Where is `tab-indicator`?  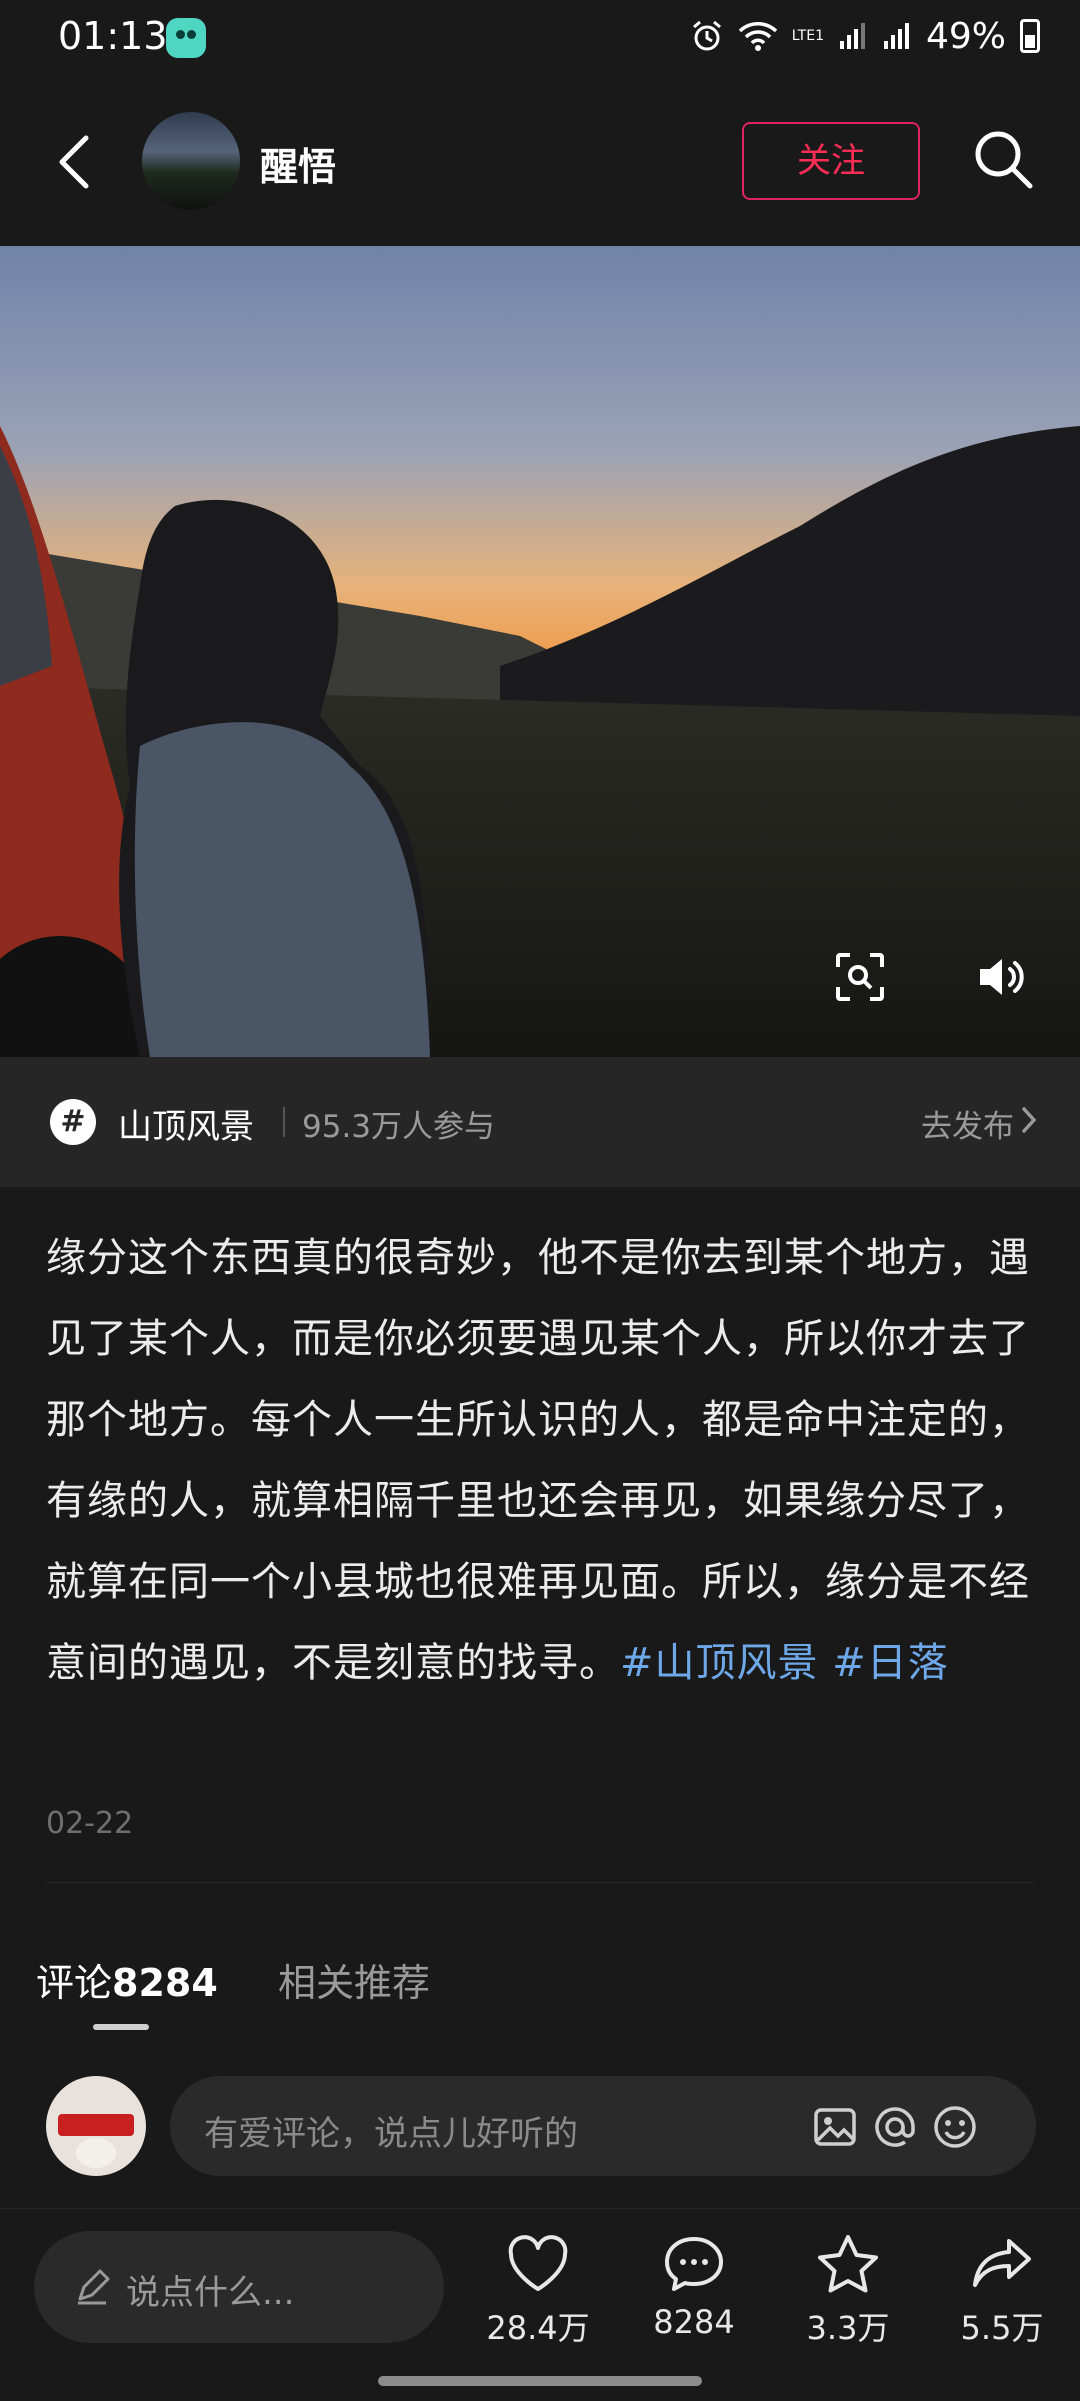
tab-indicator is located at coordinates (121, 2027).